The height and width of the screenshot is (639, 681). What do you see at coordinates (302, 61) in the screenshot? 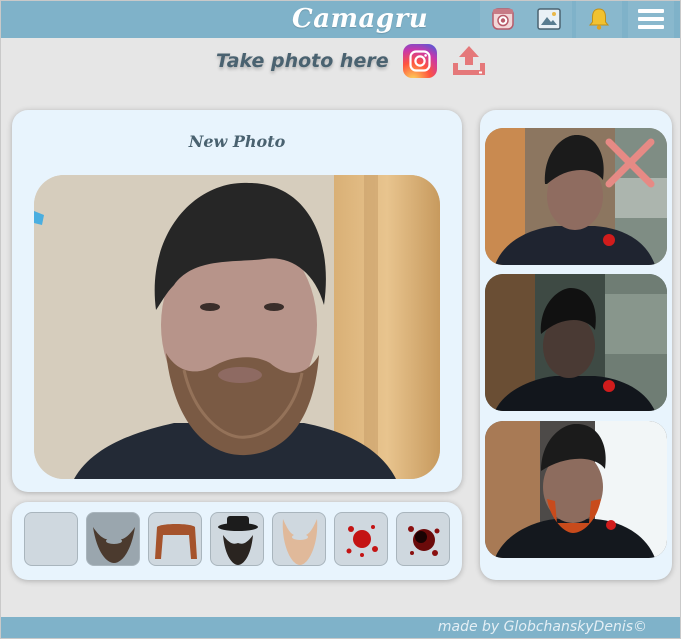
I see `take-photo-label: Take photo here` at bounding box center [302, 61].